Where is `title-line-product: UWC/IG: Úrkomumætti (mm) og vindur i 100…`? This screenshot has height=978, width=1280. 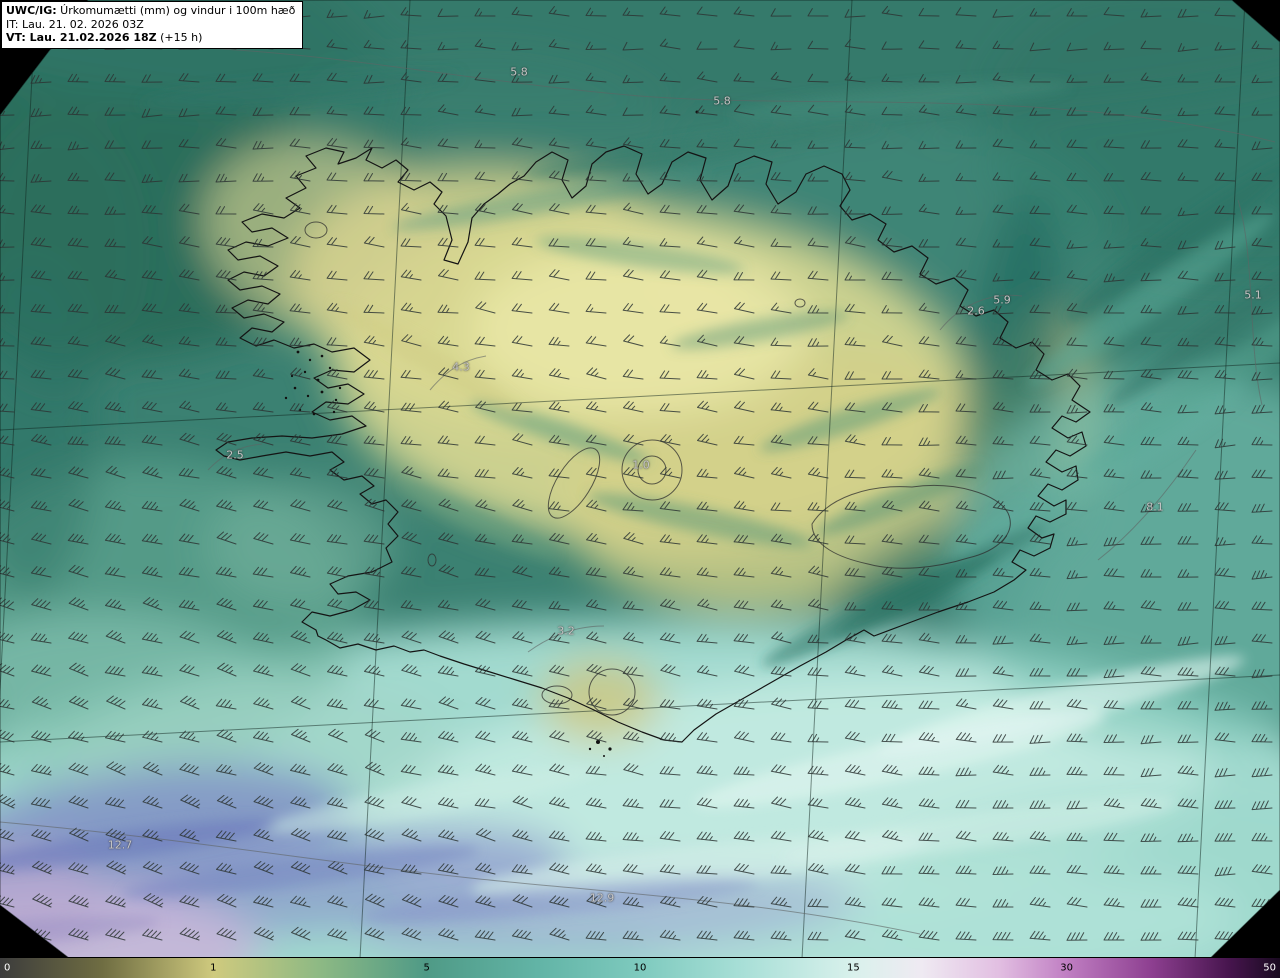 title-line-product: UWC/IG: Úrkomumætti (mm) og vindur i 100… is located at coordinates (150, 11).